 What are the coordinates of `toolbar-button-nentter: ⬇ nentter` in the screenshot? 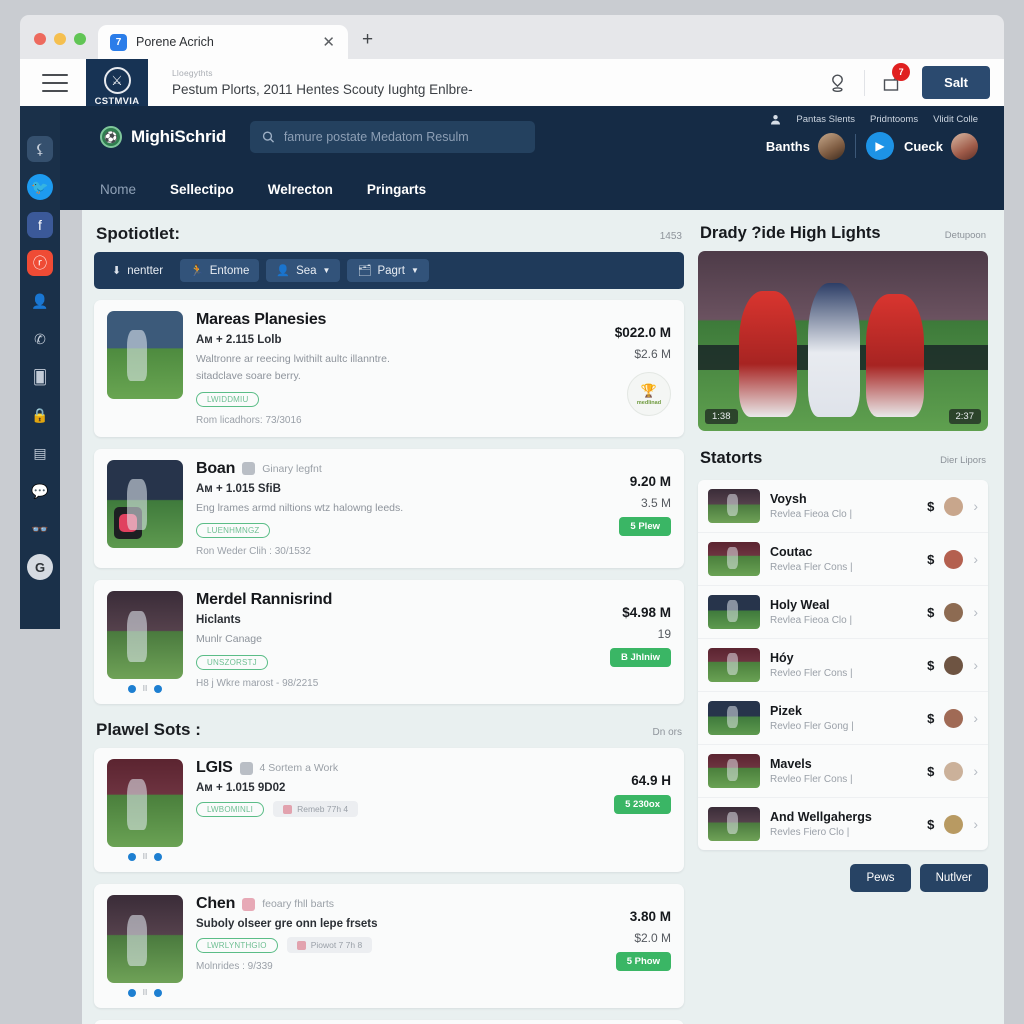 It's located at (137, 270).